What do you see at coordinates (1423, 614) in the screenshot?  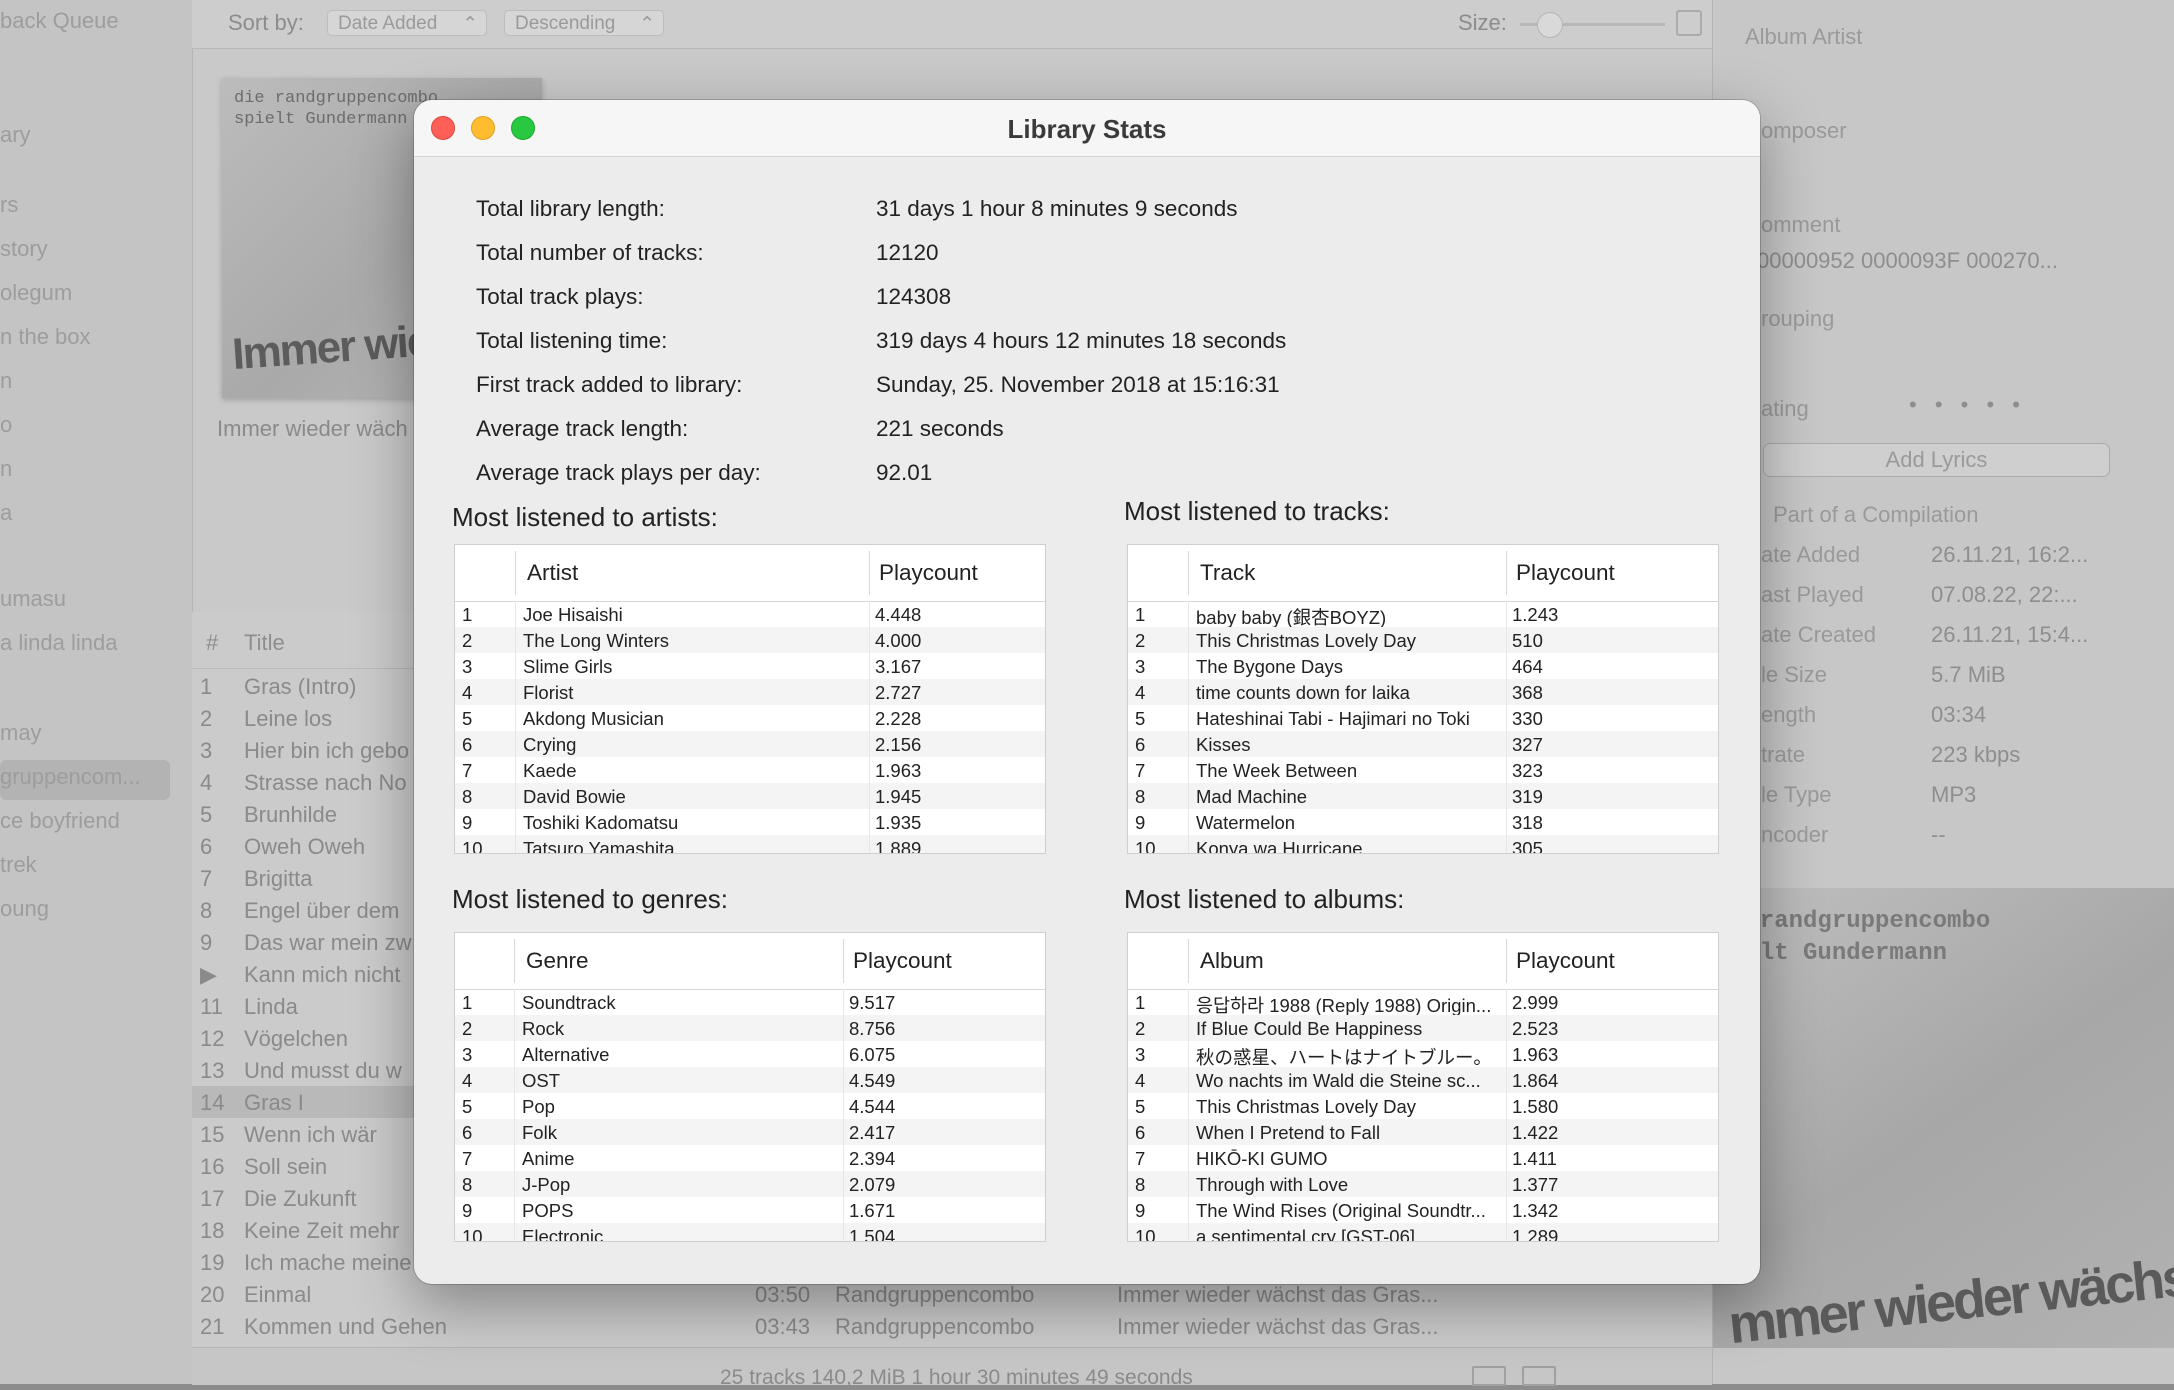 I see `table-row: 1 baby baby (銀杏BOYZ) 1.243` at bounding box center [1423, 614].